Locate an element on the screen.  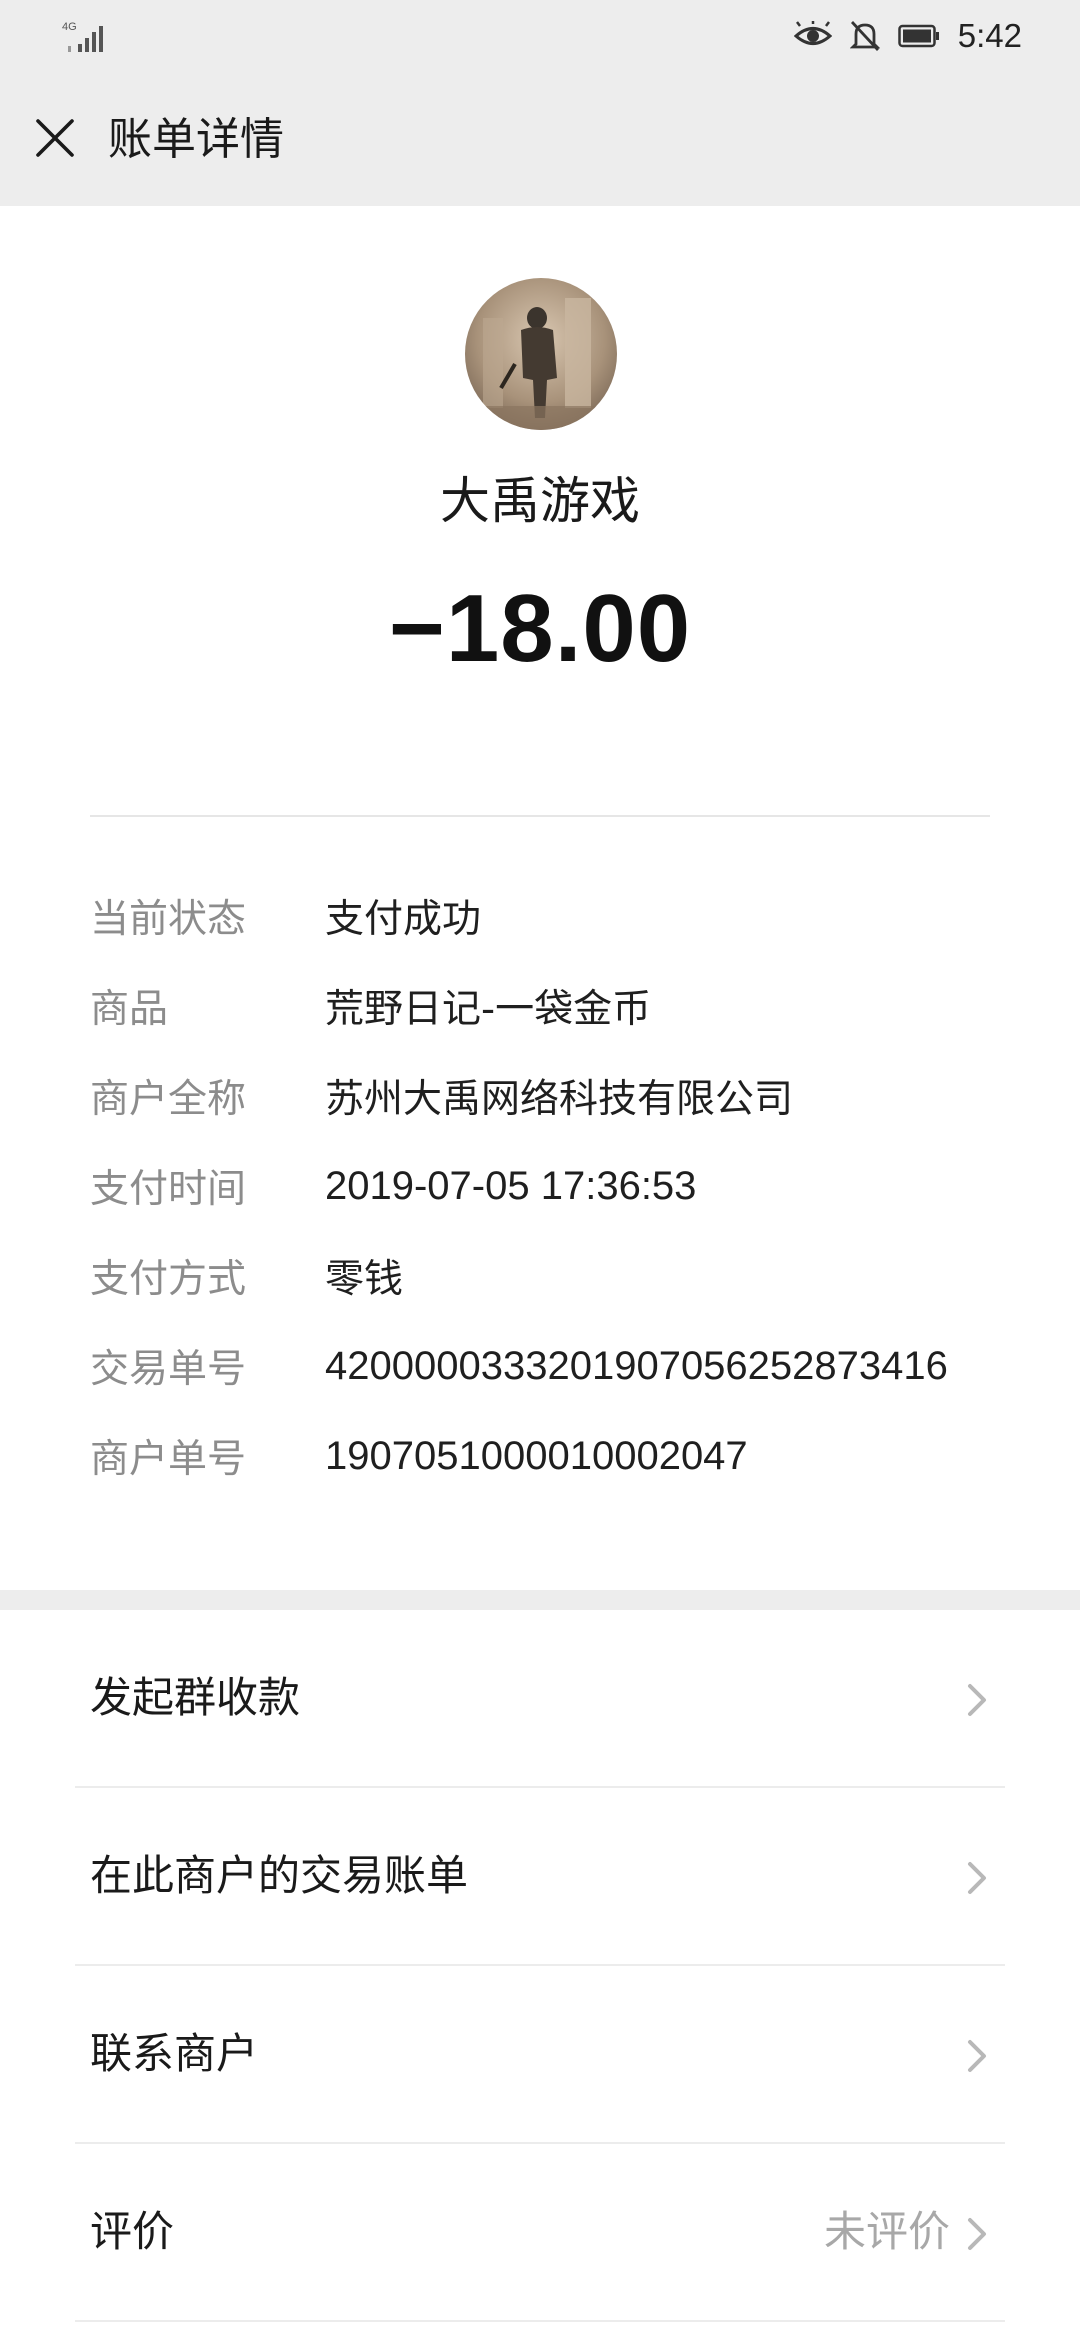
detail-row-transaction-id: 交易单号 4200000333201907056252873416 is located at coordinates (545, 1366).